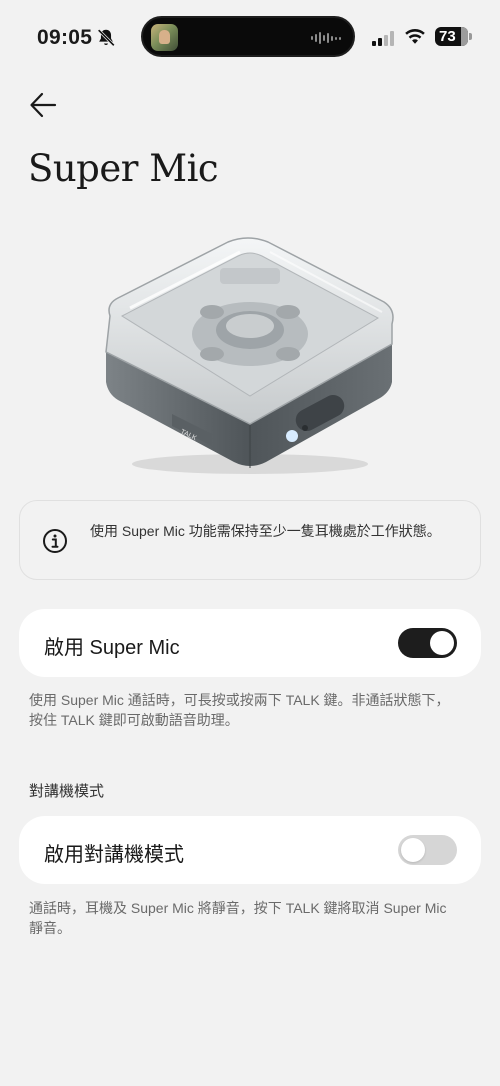  I want to click on wifi-icon, so click(415, 36).